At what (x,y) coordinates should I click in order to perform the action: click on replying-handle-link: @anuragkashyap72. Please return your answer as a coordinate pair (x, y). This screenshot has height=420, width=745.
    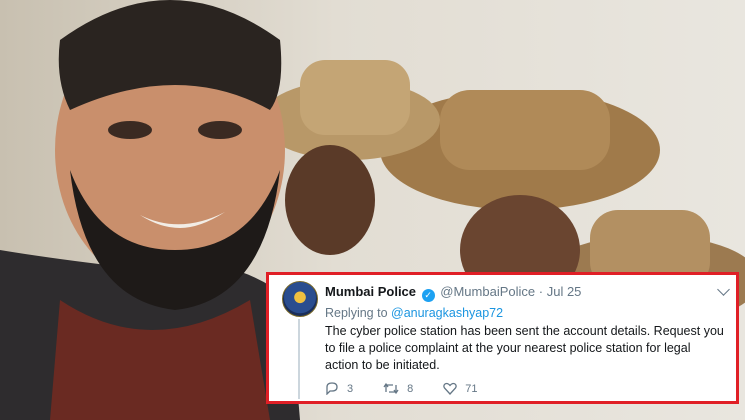
    Looking at the image, I should click on (447, 313).